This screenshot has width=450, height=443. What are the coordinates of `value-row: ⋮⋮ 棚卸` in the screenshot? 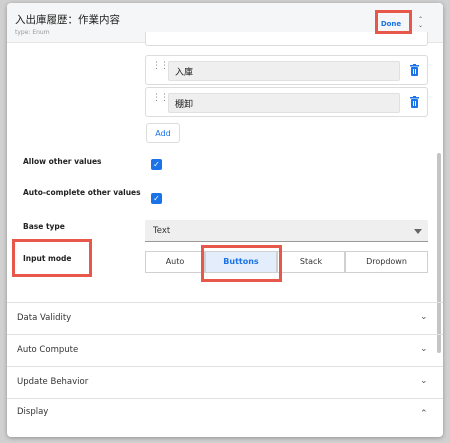 It's located at (286, 102).